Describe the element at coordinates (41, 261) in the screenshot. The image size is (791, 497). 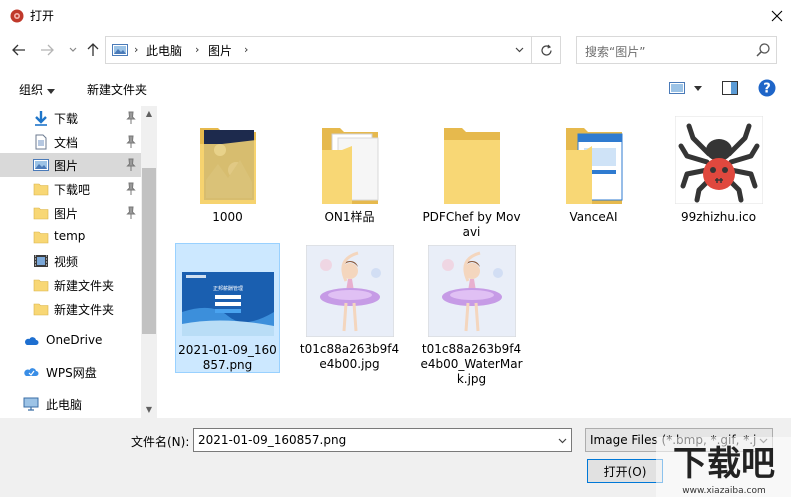
I see `video-icon` at that location.